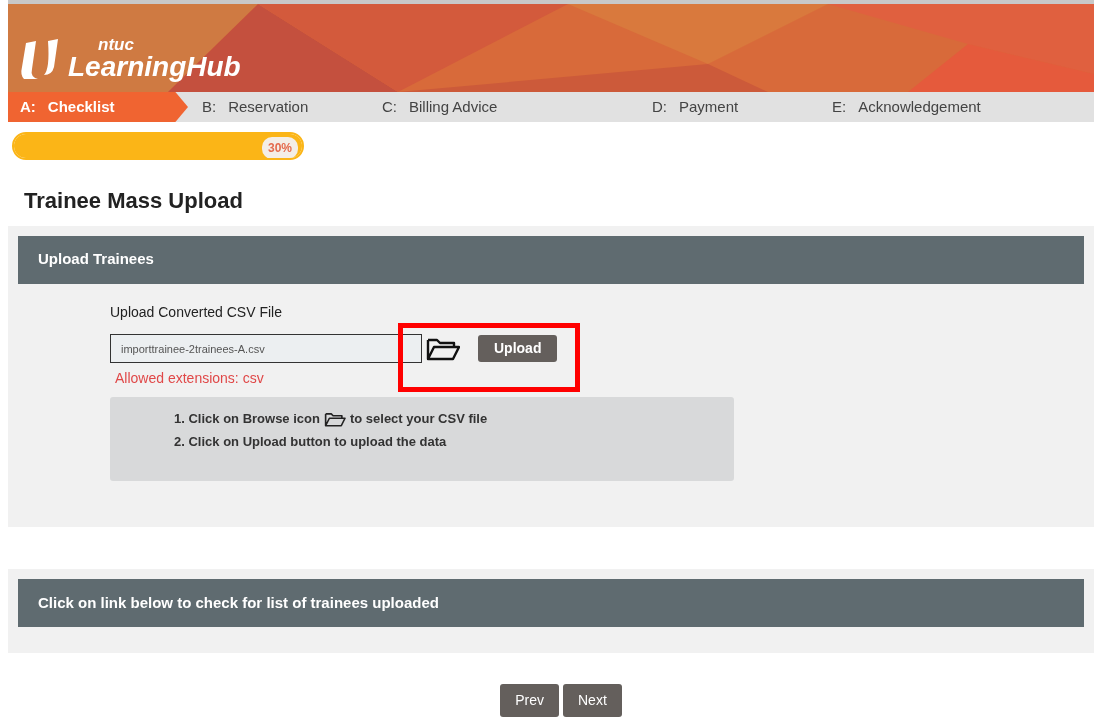 Image resolution: width=1094 pixels, height=720 pixels. I want to click on hint-text: Allowed extensions: csv, so click(189, 379).